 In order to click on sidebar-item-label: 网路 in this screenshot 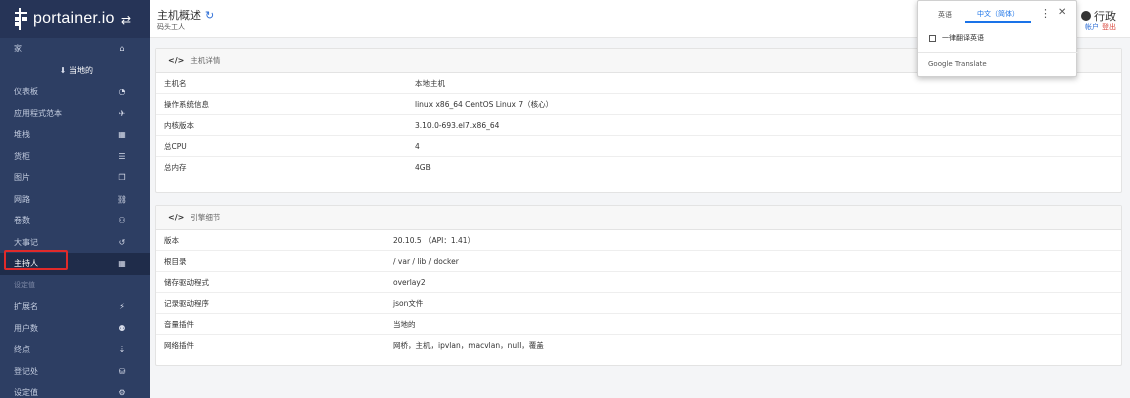, I will do `click(22, 199)`.